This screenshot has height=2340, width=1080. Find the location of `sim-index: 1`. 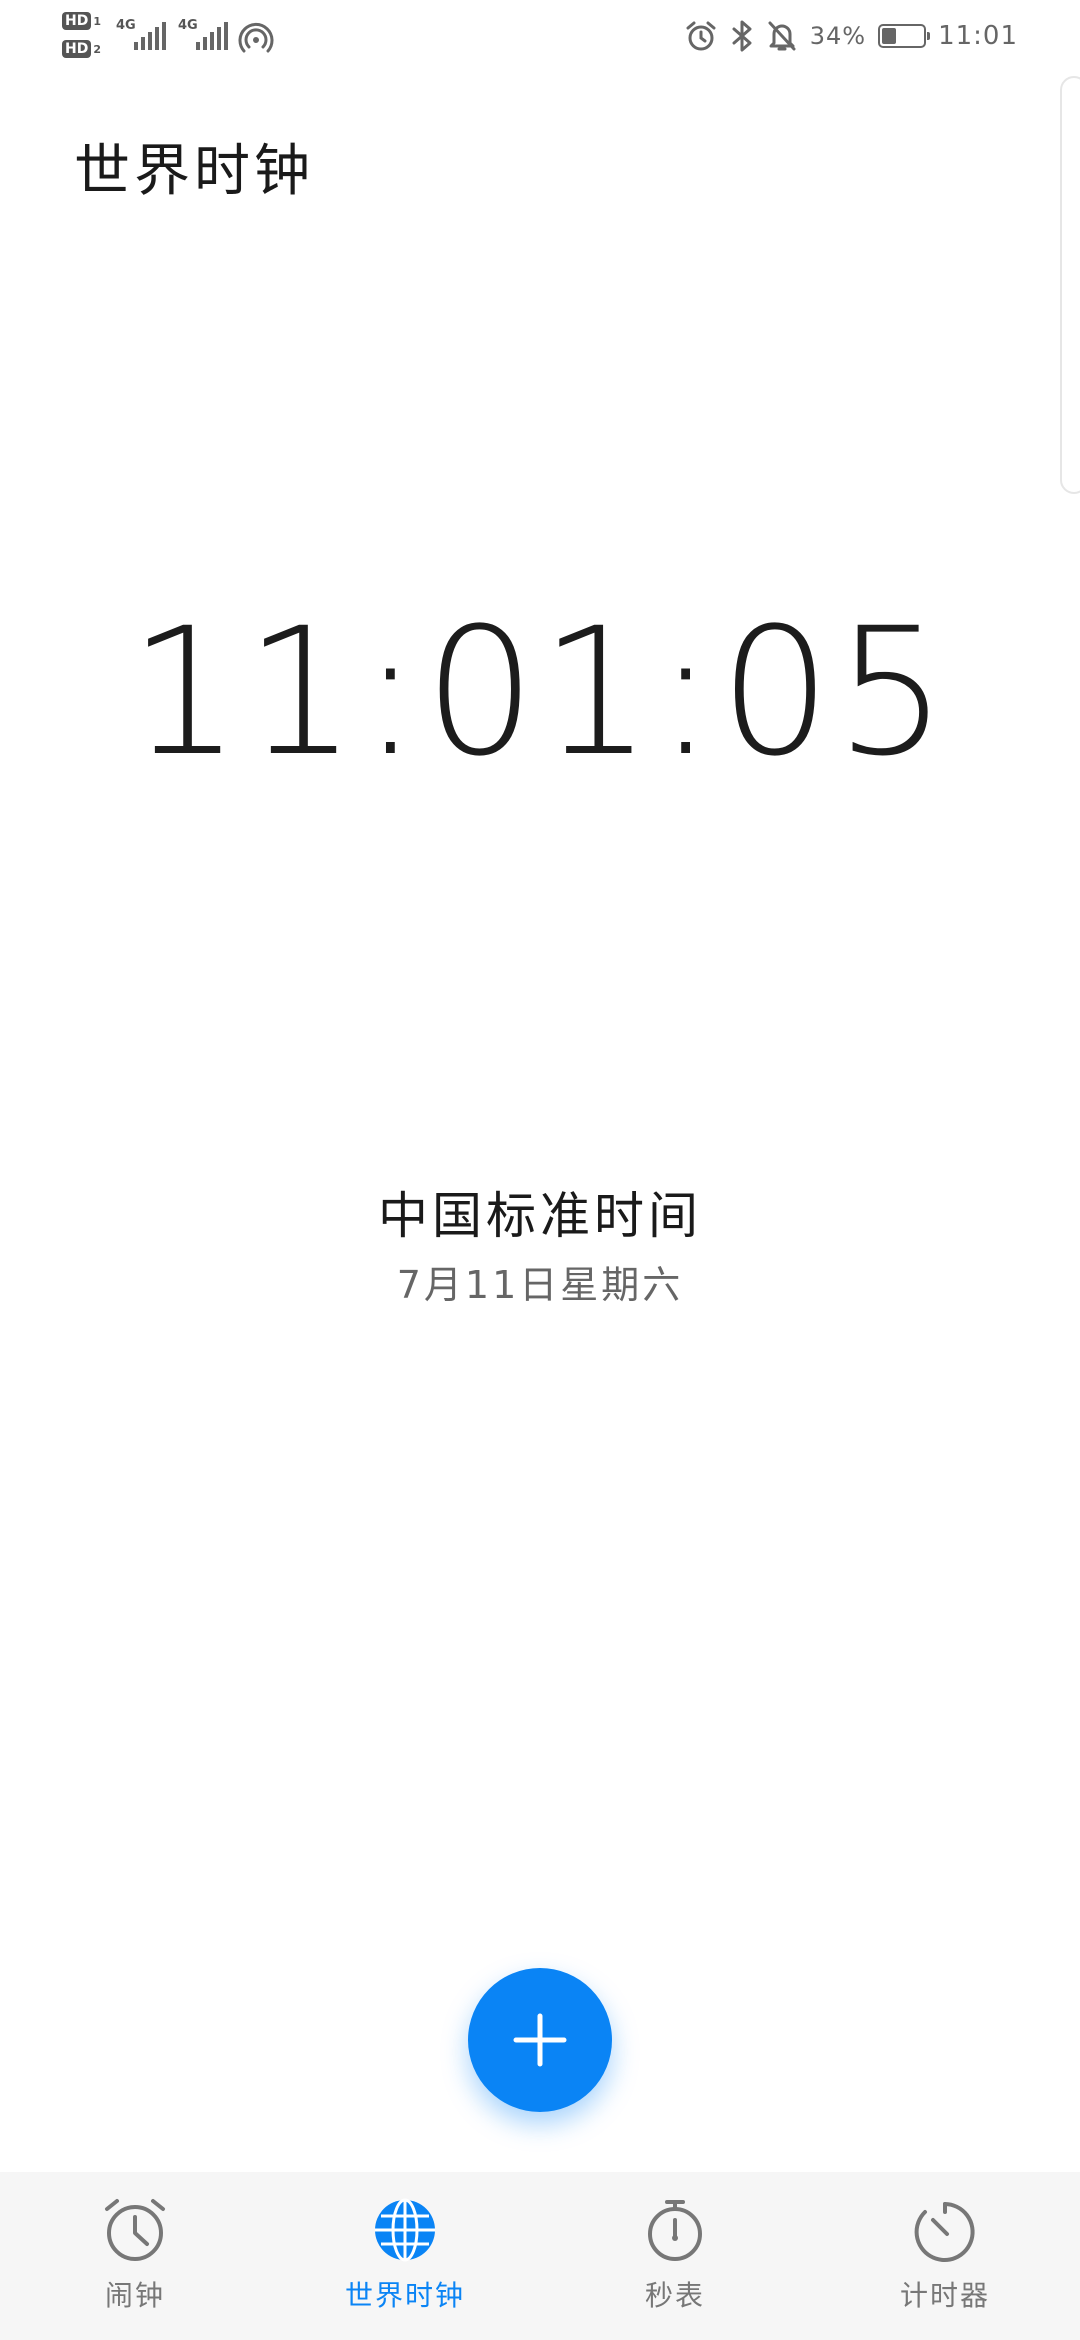

sim-index: 1 is located at coordinates (97, 21).